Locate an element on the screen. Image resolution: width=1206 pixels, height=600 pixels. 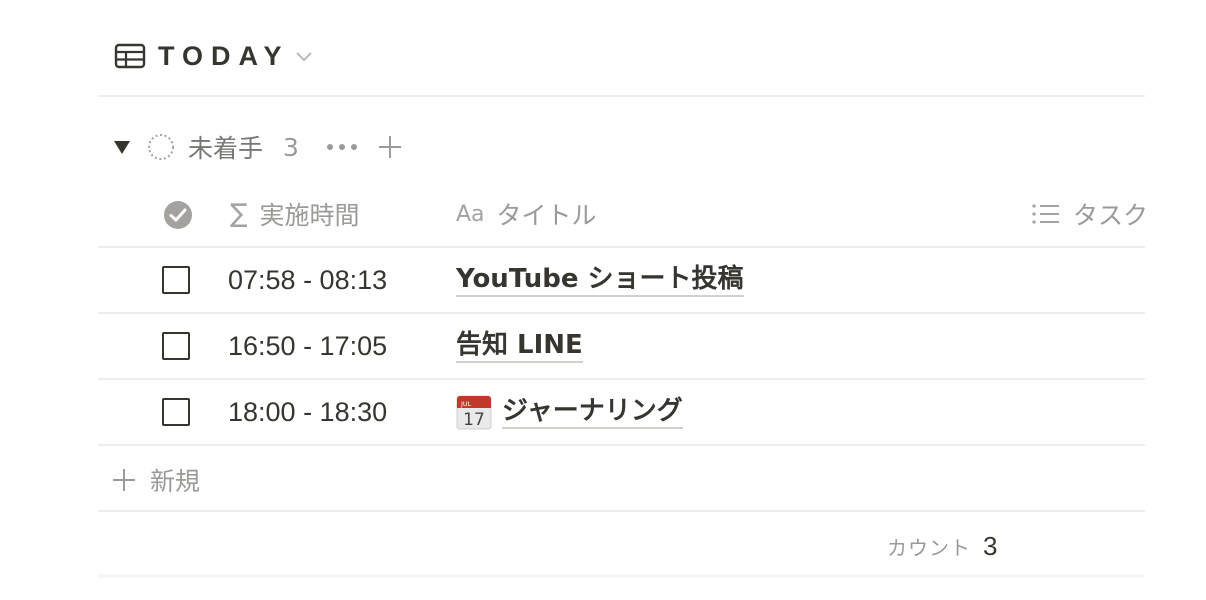
time-cell: 07:58 - 08:13 is located at coordinates (308, 279).